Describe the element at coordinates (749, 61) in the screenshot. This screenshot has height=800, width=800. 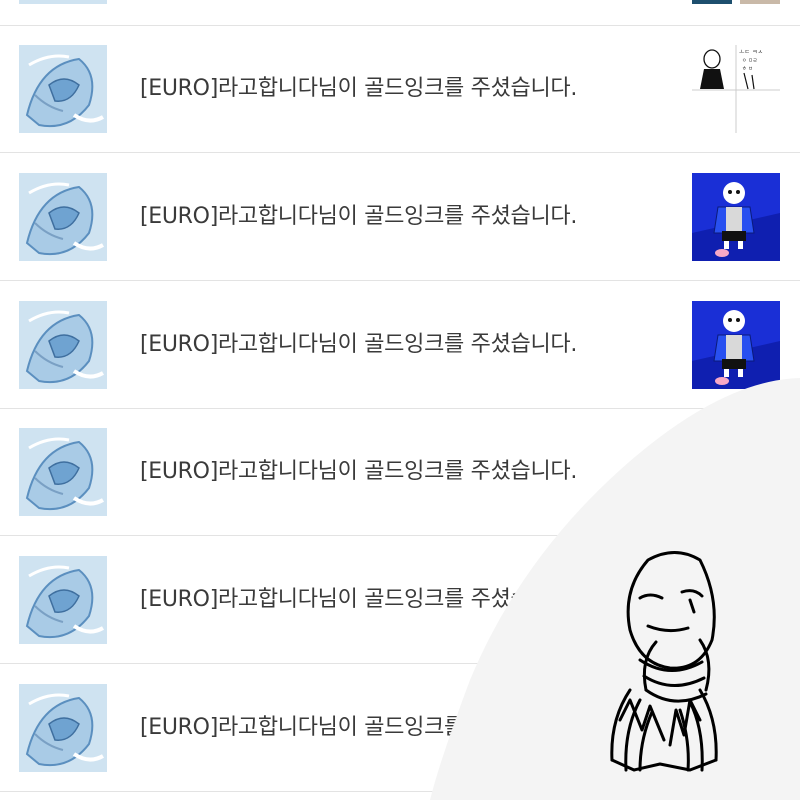
I see `svg-text: ㅇ ㅁㄹ` at that location.